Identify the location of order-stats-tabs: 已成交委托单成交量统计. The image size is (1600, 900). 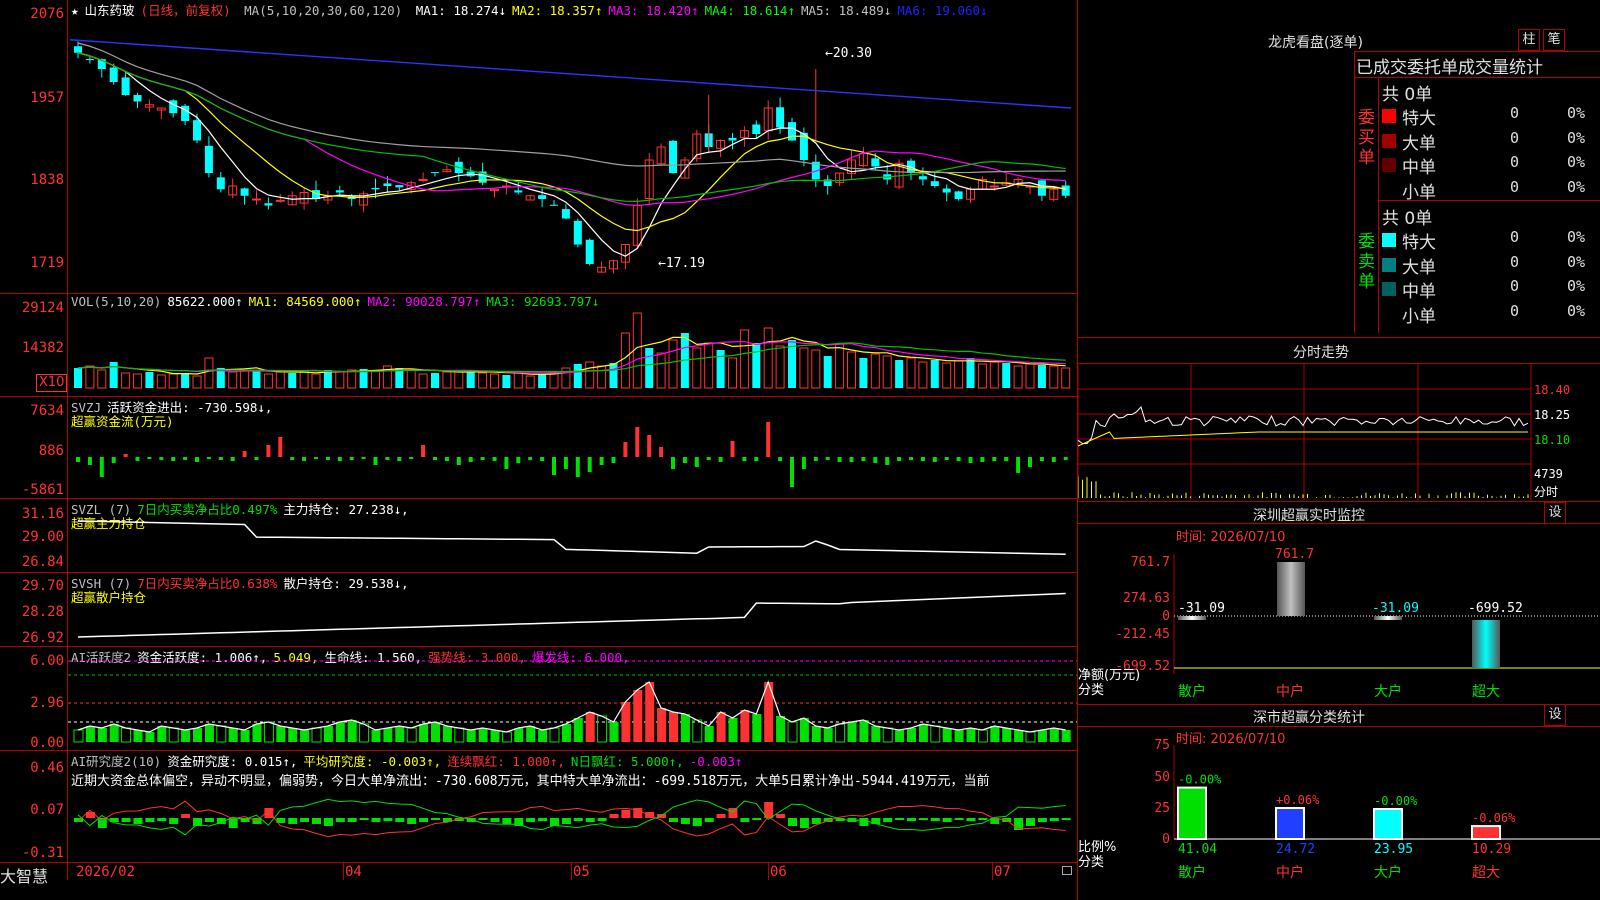
(1449, 65).